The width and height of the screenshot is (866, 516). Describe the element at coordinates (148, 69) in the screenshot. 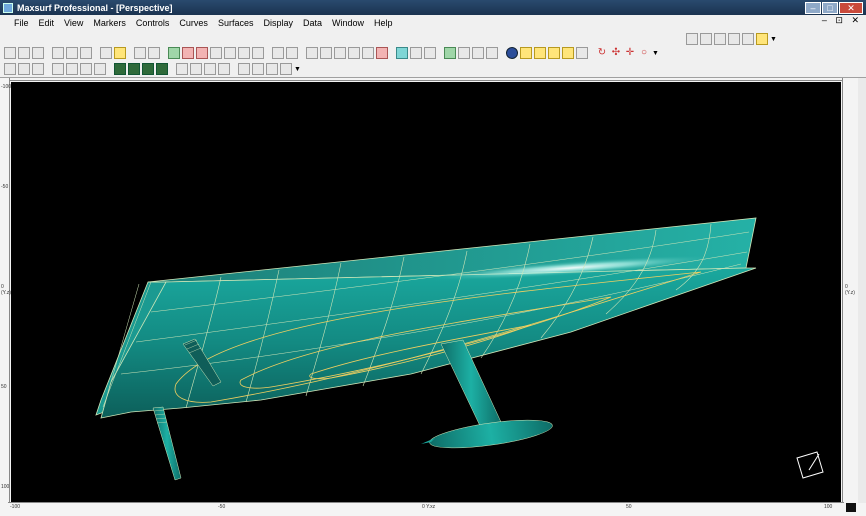

I see `view-plan-icon` at that location.